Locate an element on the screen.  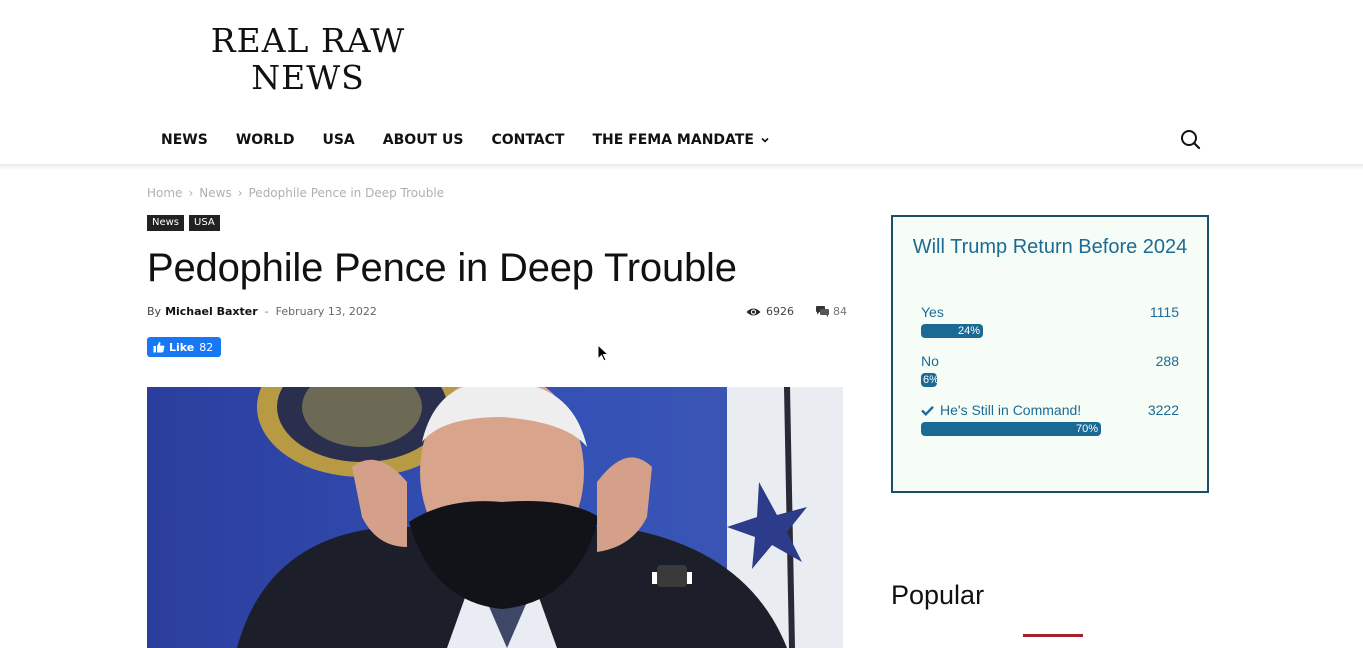
nav-item-fema-mandate: THE FEMA MANDATE is located at coordinates (680, 140).